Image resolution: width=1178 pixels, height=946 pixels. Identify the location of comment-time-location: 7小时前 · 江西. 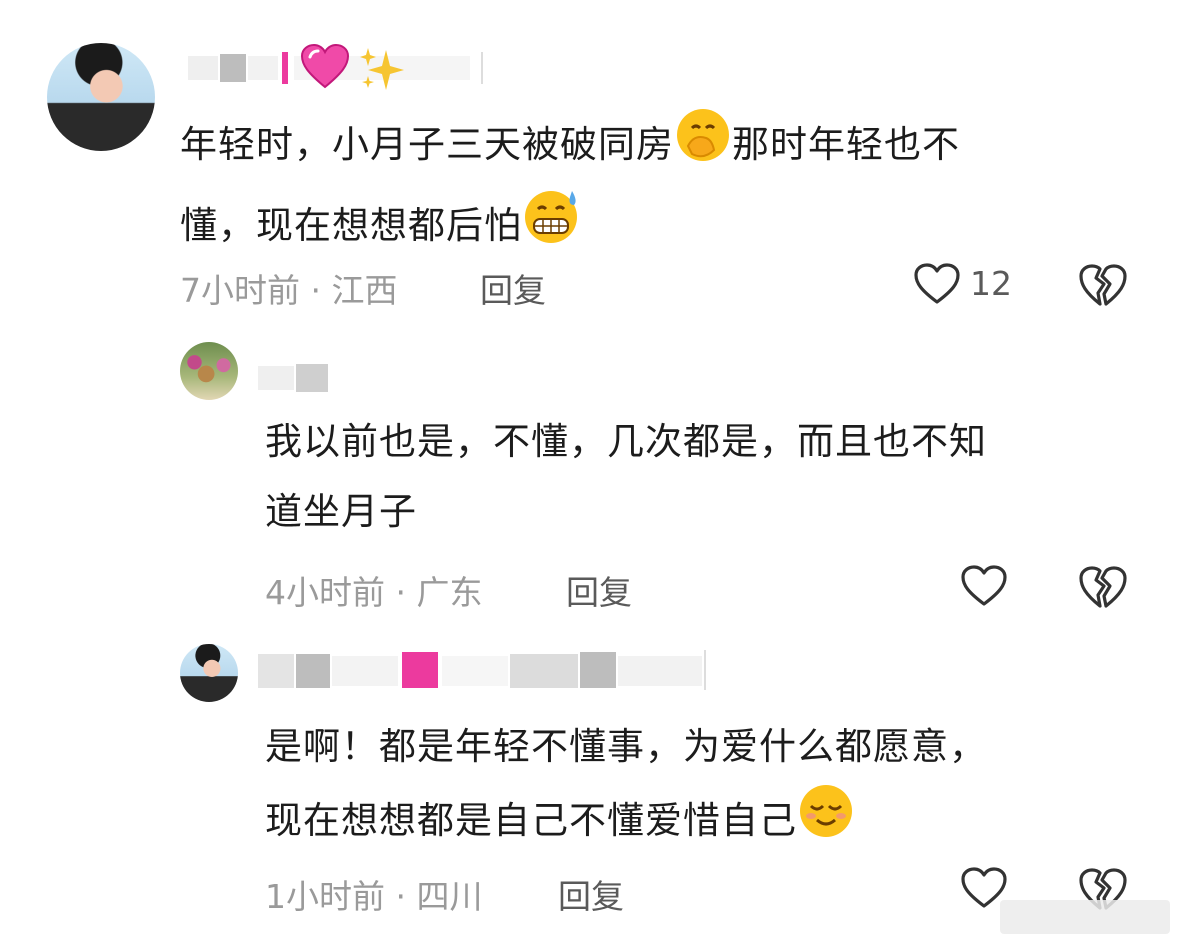
(289, 290).